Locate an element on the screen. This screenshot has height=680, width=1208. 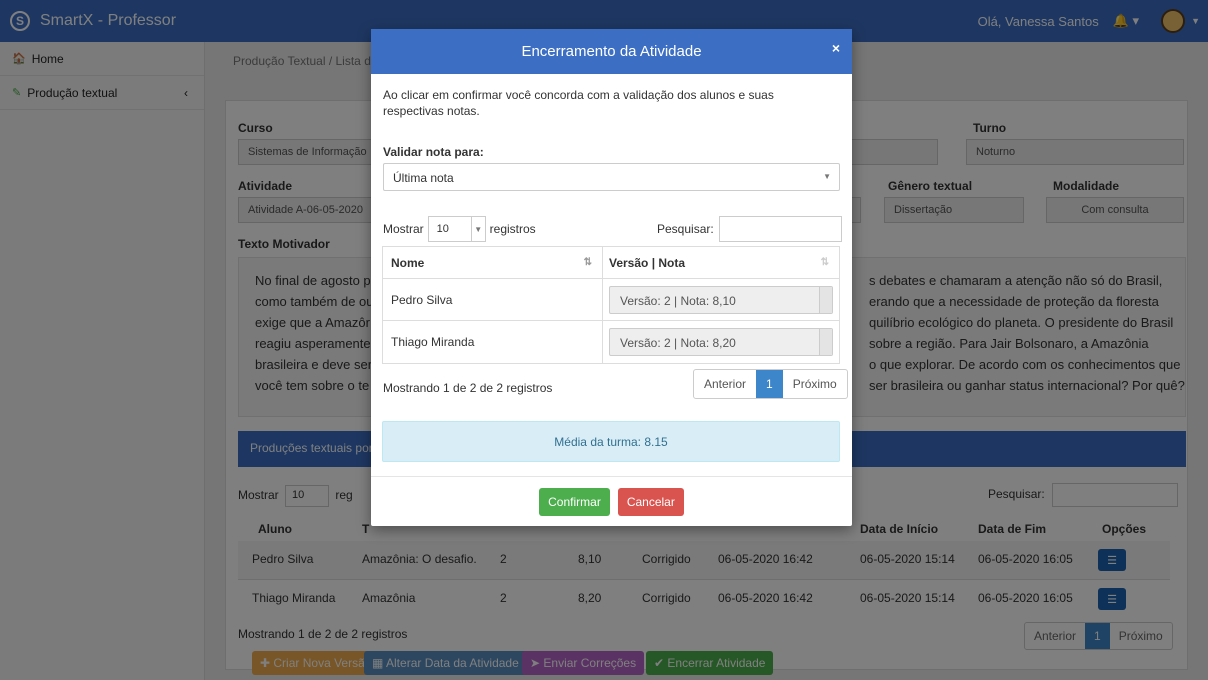
select-value: Versão: 2 | Nota: 8,10 is located at coordinates (678, 300).